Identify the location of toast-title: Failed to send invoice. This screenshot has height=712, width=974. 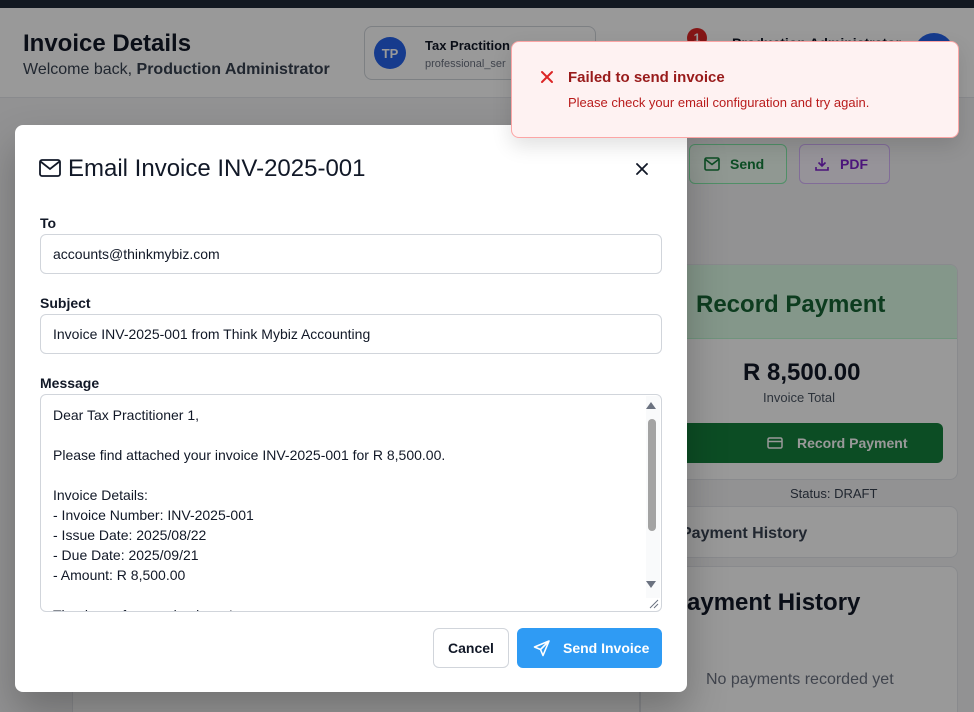
(646, 77).